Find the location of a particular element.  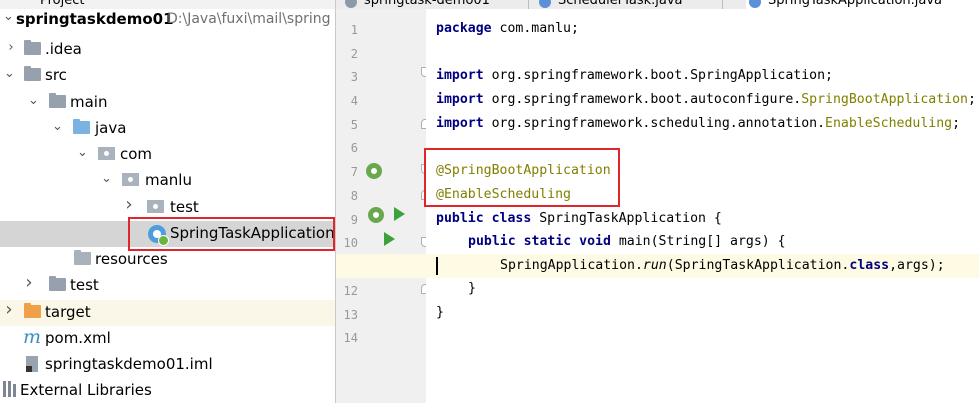

tree-item-label: src is located at coordinates (56, 75).